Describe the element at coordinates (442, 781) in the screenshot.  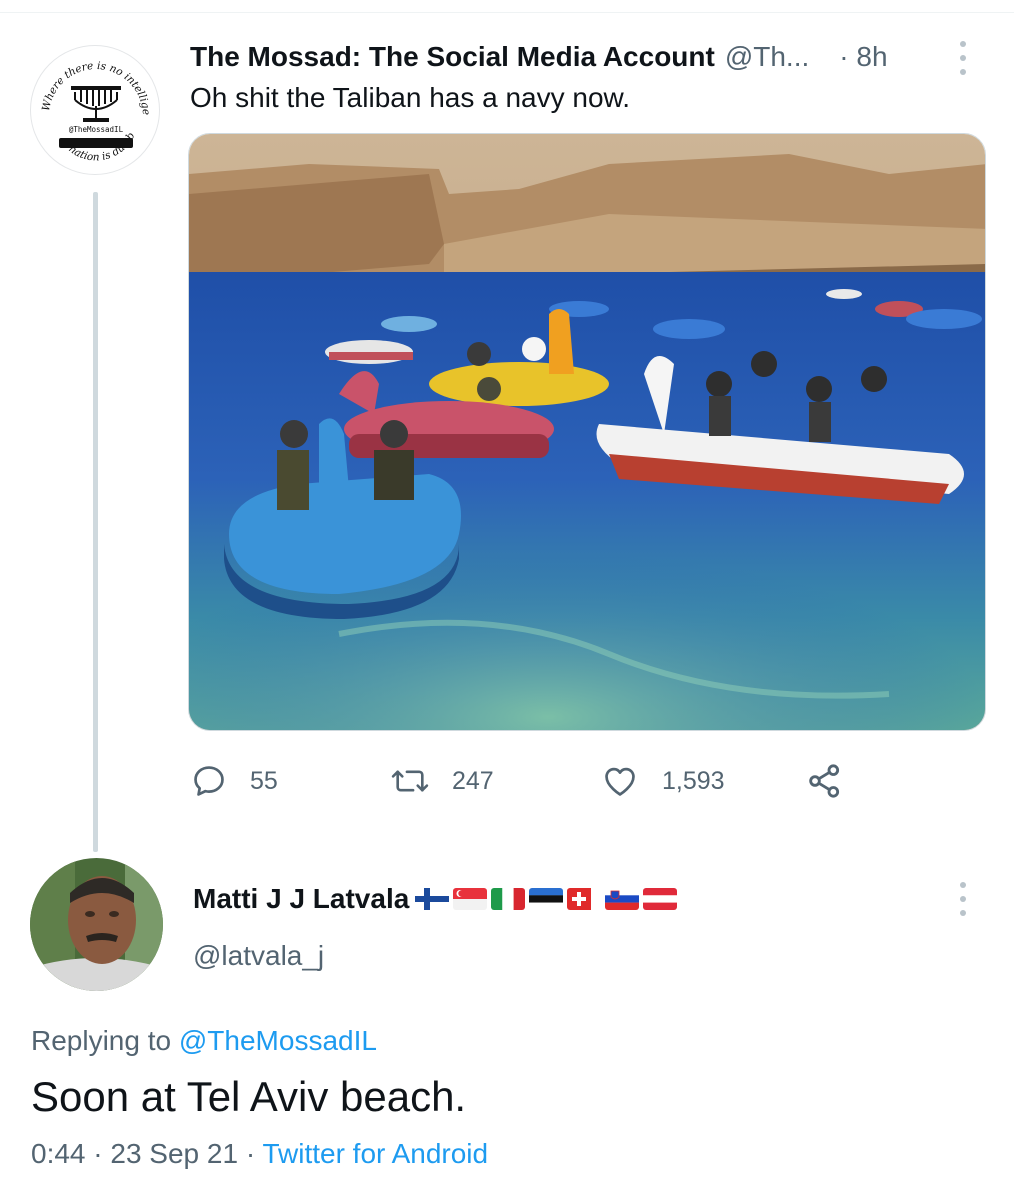
I see `retweet-action: 247` at that location.